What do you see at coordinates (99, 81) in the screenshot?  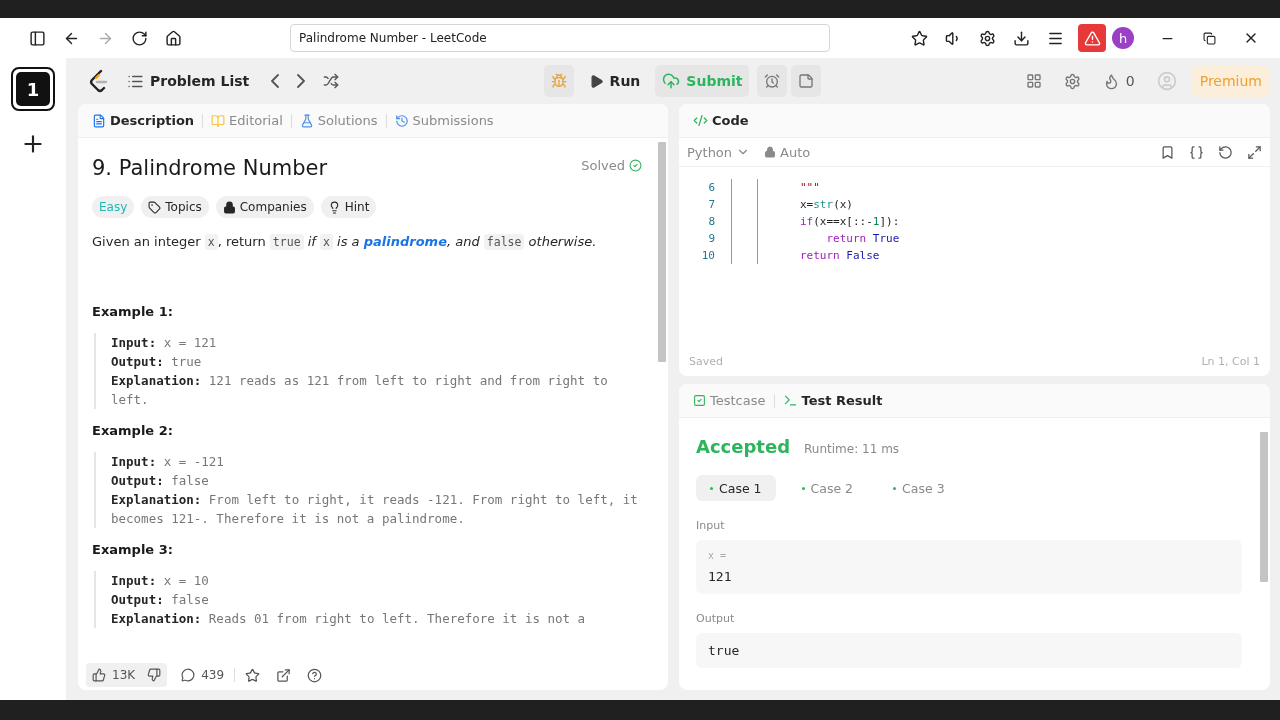 I see `logo-icon` at bounding box center [99, 81].